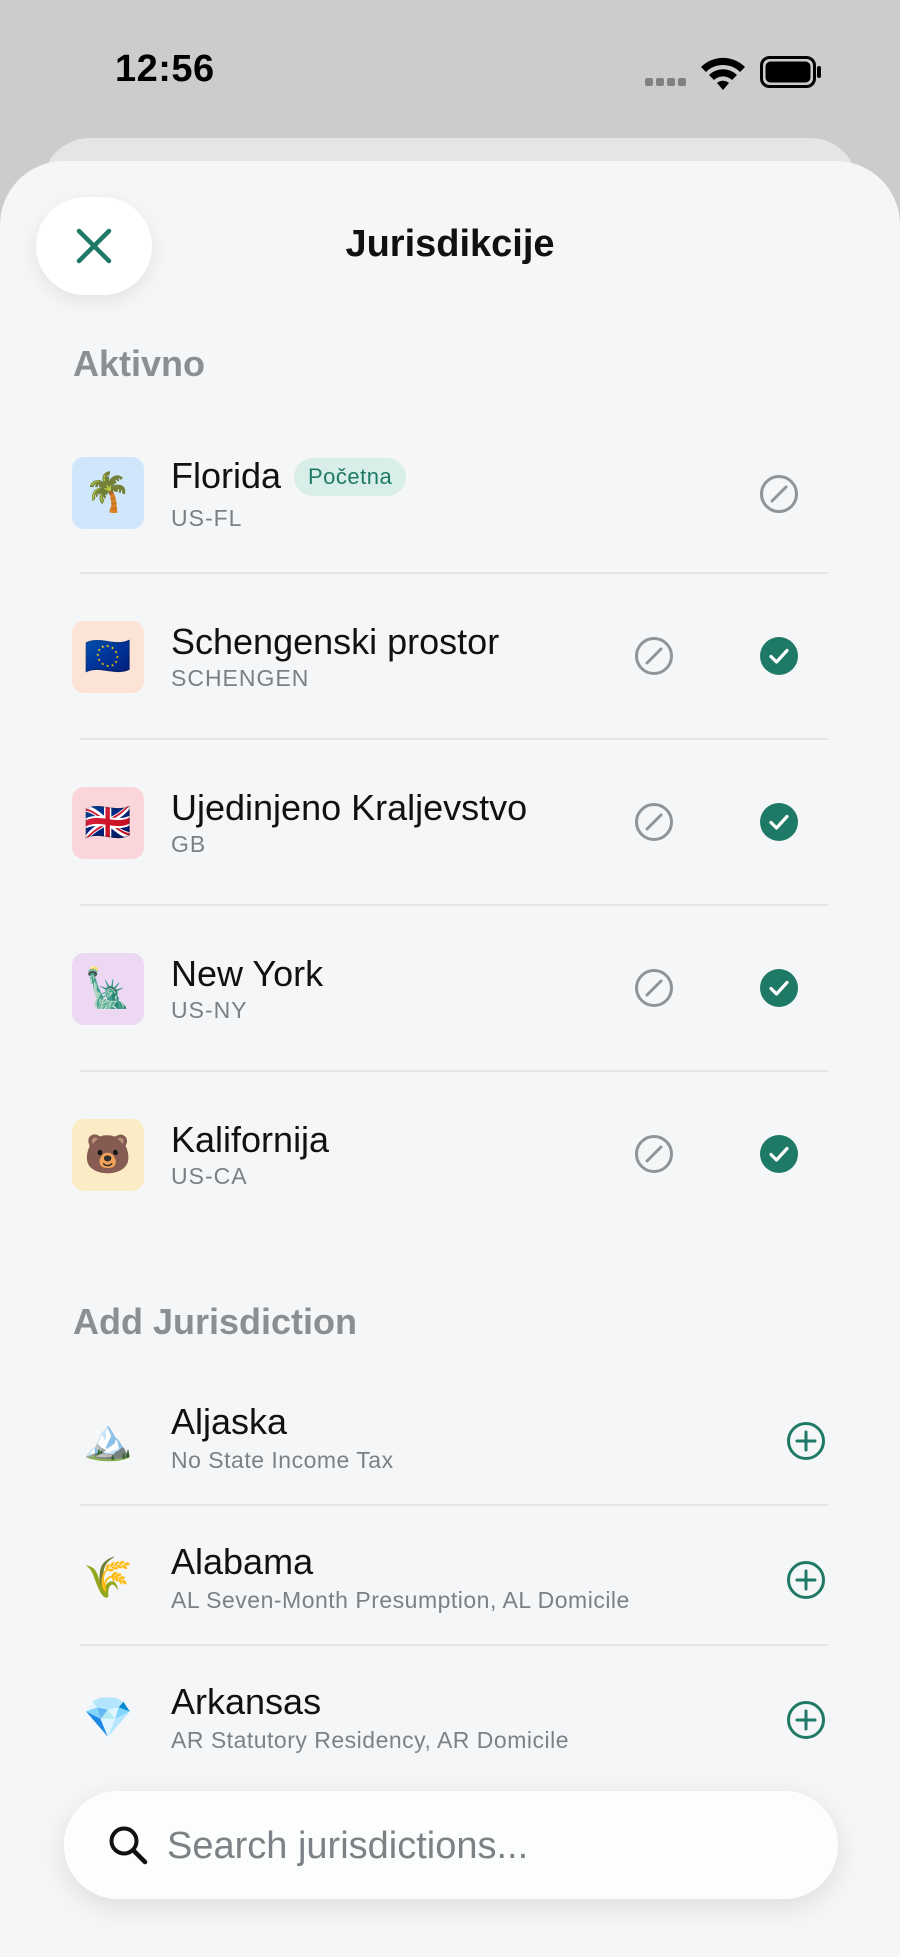 This screenshot has width=900, height=1957. What do you see at coordinates (349, 807) in the screenshot?
I see `jurisdiction-name: Ujedinjeno Kraljevstvo` at bounding box center [349, 807].